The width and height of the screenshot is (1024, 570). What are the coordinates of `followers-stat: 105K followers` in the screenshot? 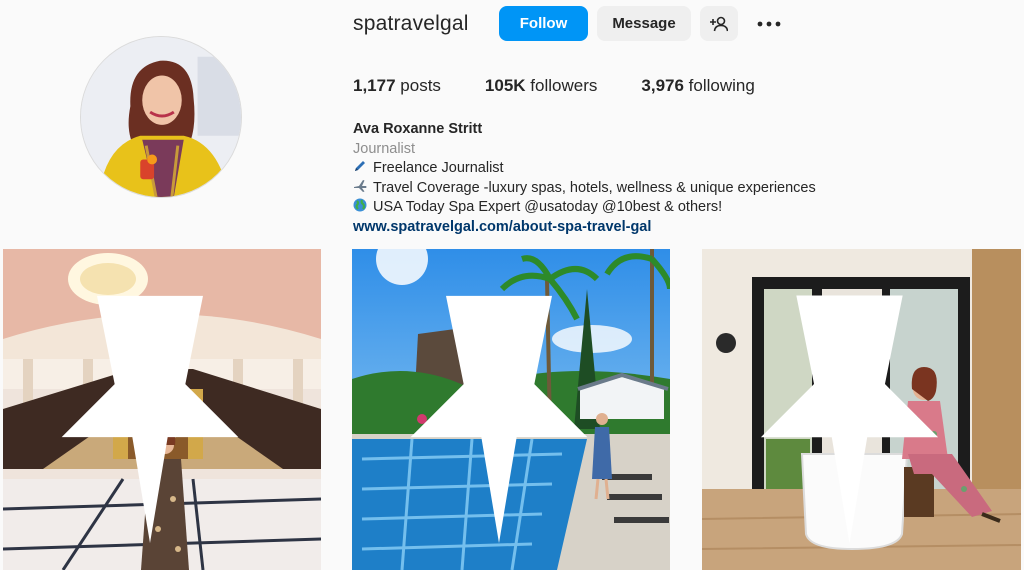 It's located at (541, 86).